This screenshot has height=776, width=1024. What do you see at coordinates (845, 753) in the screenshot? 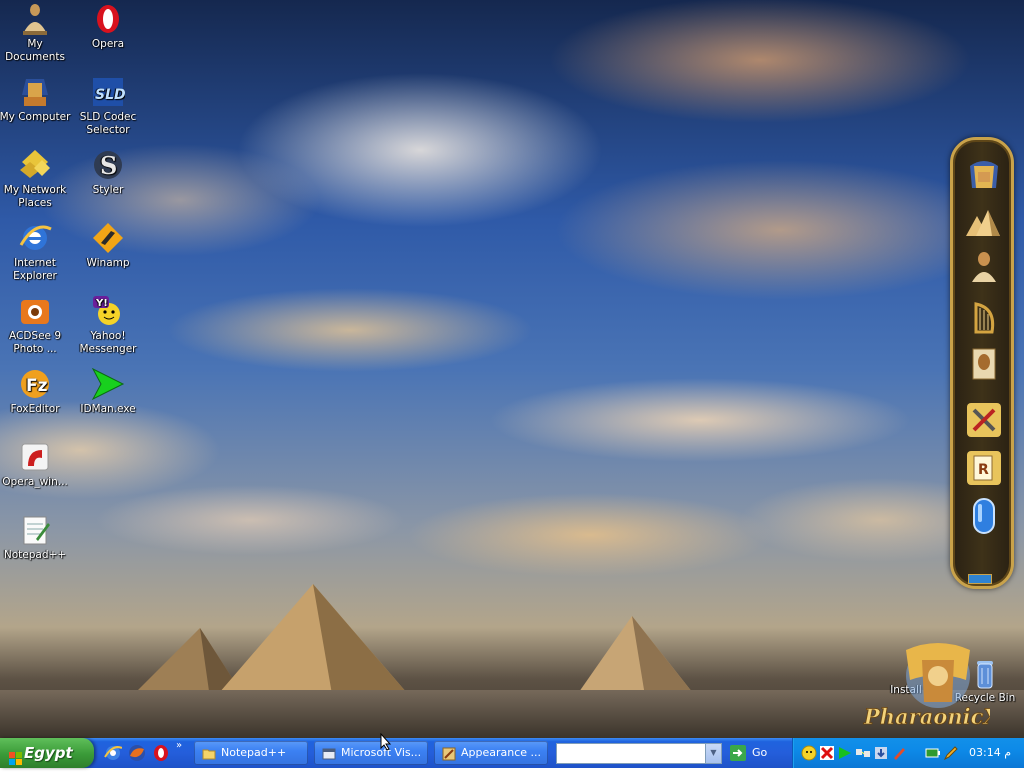
I see `winamp-play-icon` at bounding box center [845, 753].